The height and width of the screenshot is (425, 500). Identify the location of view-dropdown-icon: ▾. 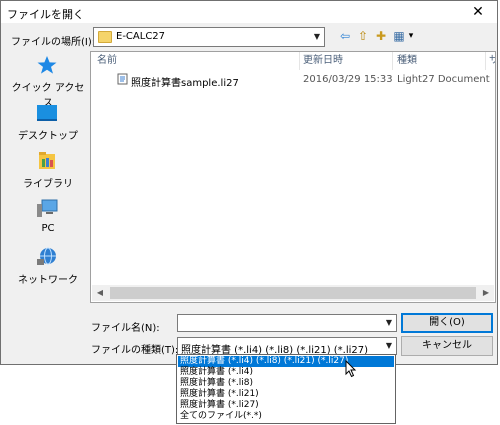
(411, 36).